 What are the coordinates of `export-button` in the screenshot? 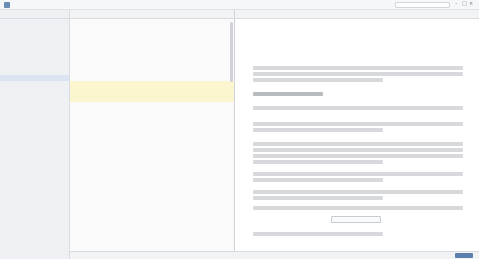 It's located at (464, 255).